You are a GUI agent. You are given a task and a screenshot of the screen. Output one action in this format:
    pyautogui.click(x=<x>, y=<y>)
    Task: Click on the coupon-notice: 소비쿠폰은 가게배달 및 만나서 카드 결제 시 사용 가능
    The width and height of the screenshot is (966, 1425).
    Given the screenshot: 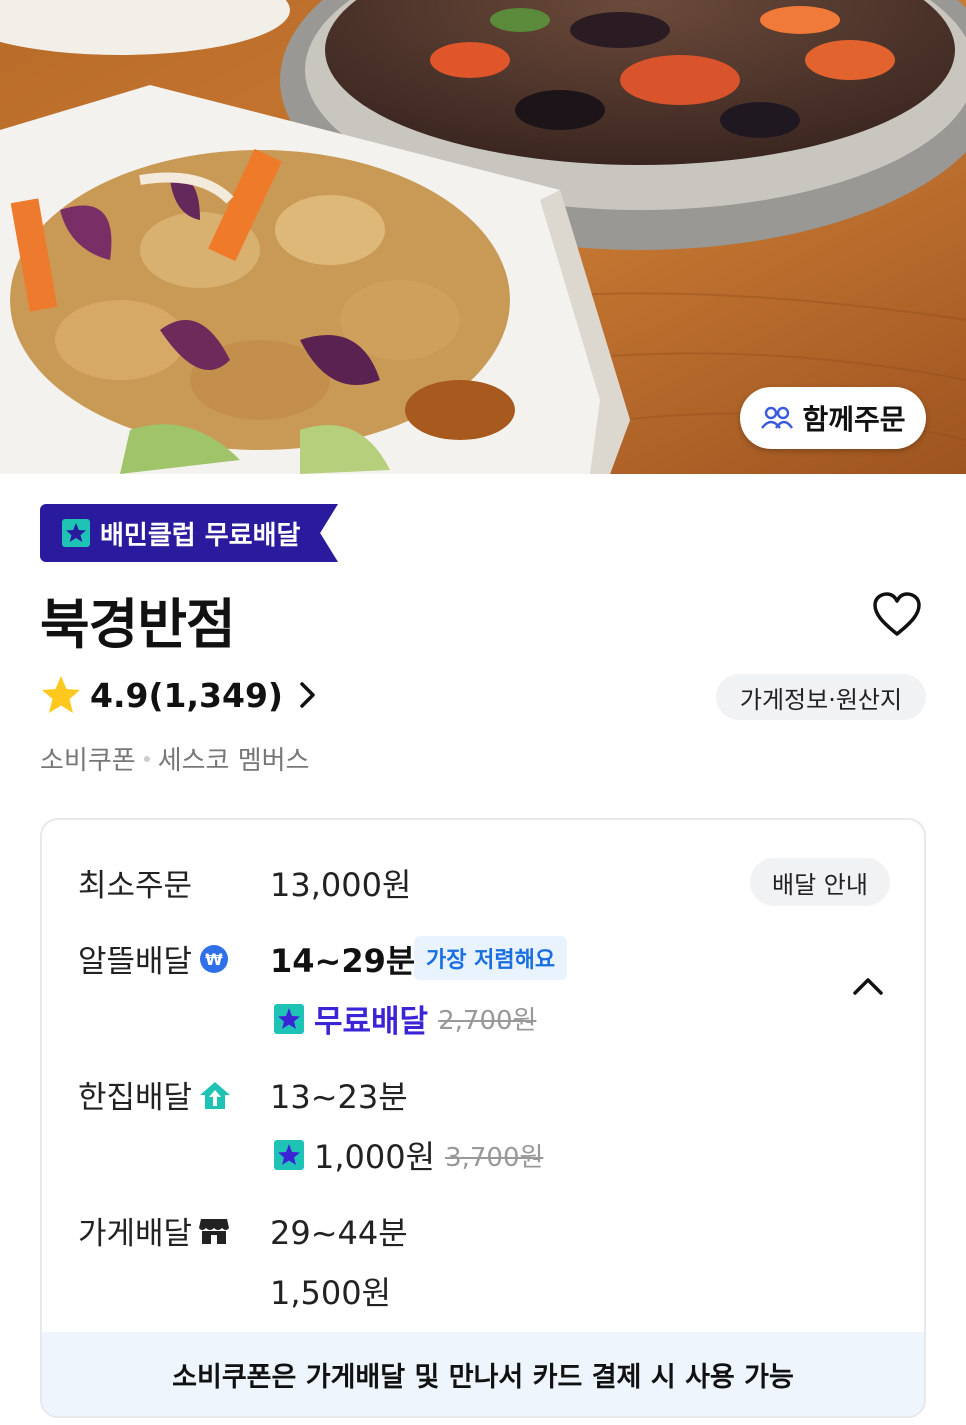 What is the action you would take?
    pyautogui.click(x=483, y=1374)
    